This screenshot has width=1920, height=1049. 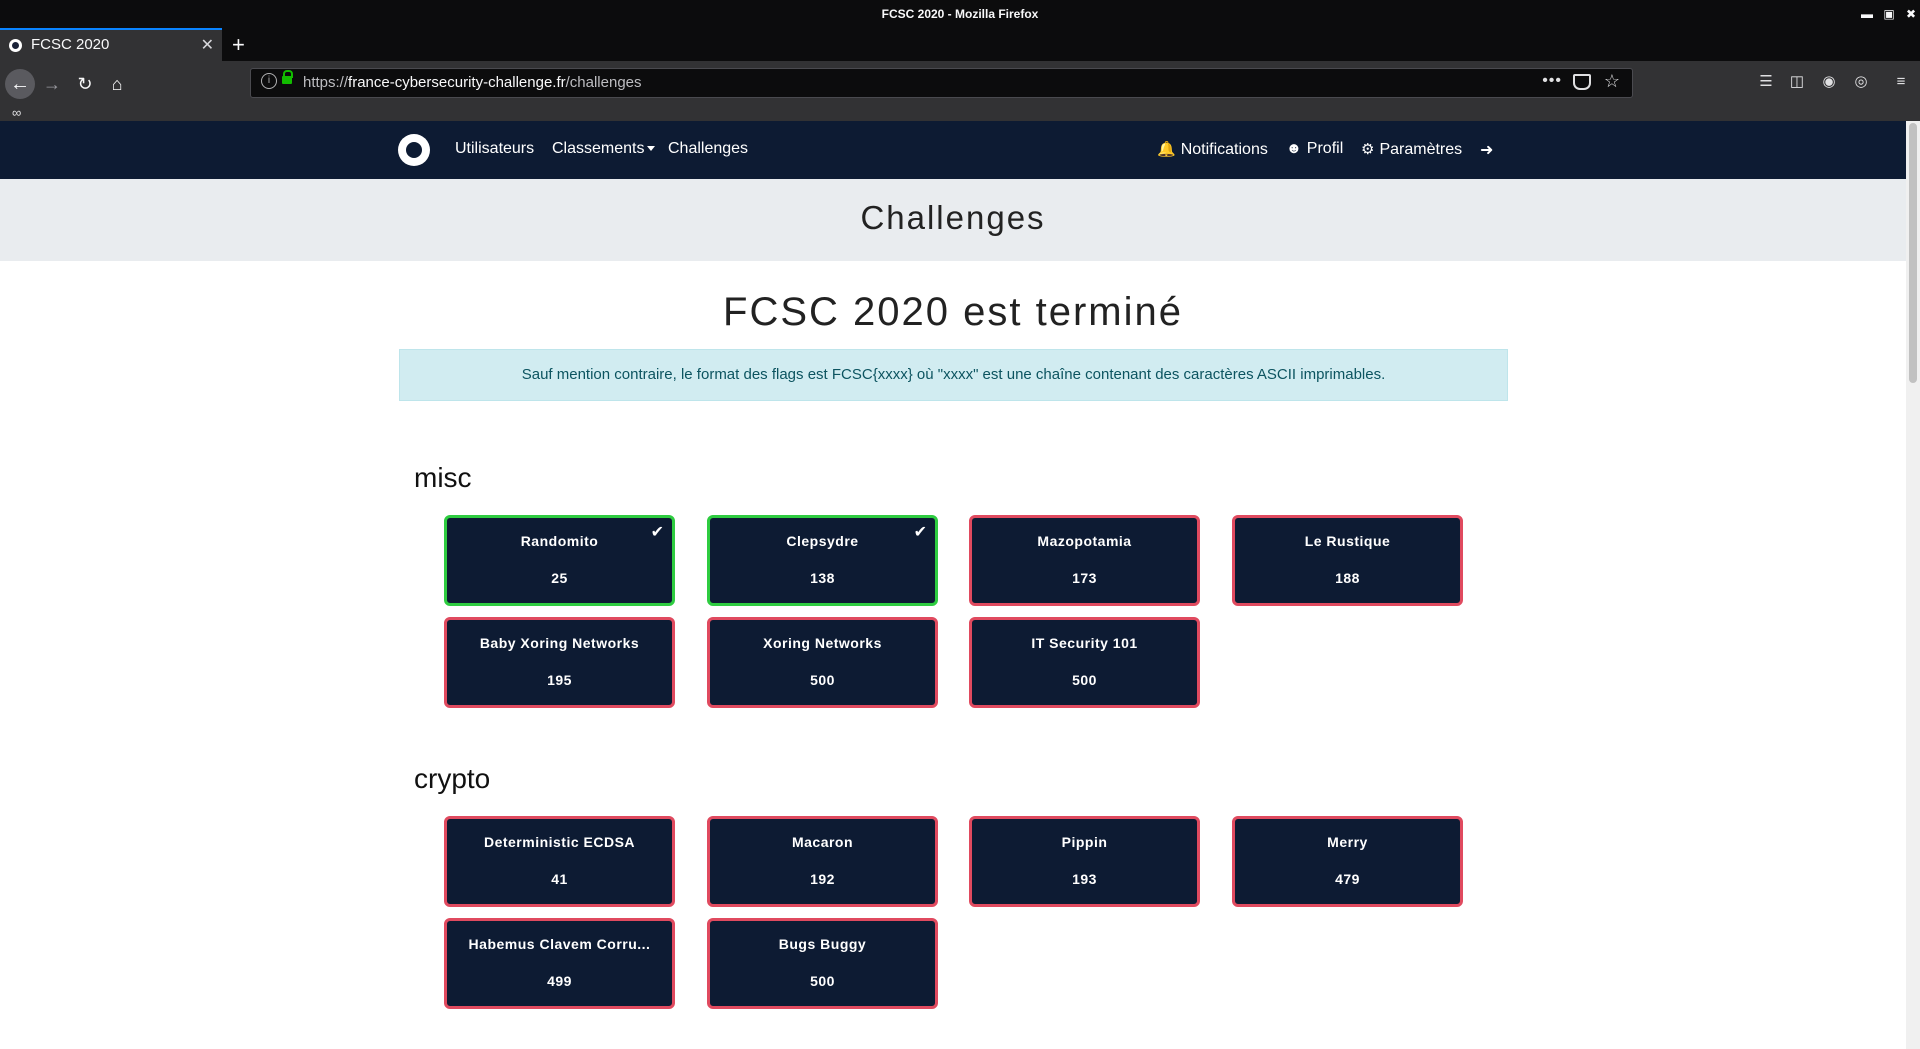 What do you see at coordinates (1347, 541) in the screenshot?
I see `challenge-name: Le Rustique` at bounding box center [1347, 541].